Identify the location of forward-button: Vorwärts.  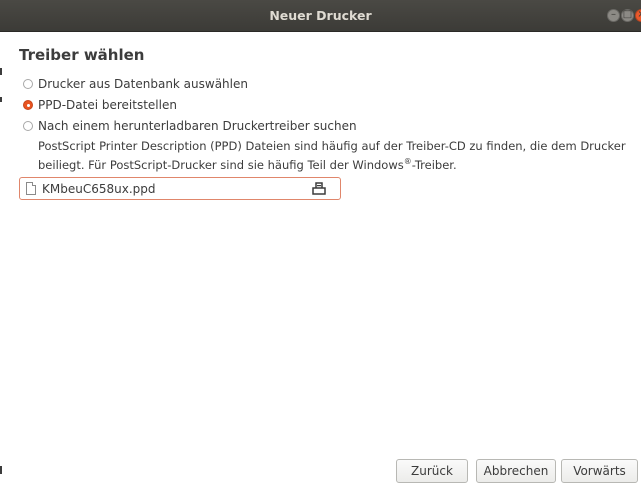
(599, 471).